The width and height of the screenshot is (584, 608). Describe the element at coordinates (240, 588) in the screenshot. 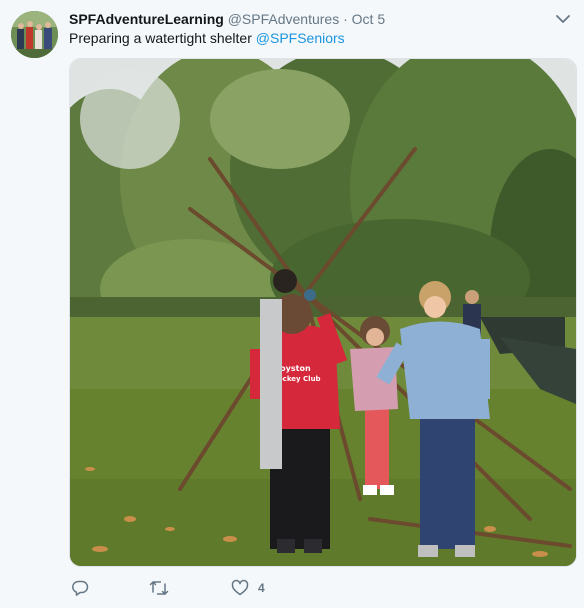

I see `heart-icon` at that location.